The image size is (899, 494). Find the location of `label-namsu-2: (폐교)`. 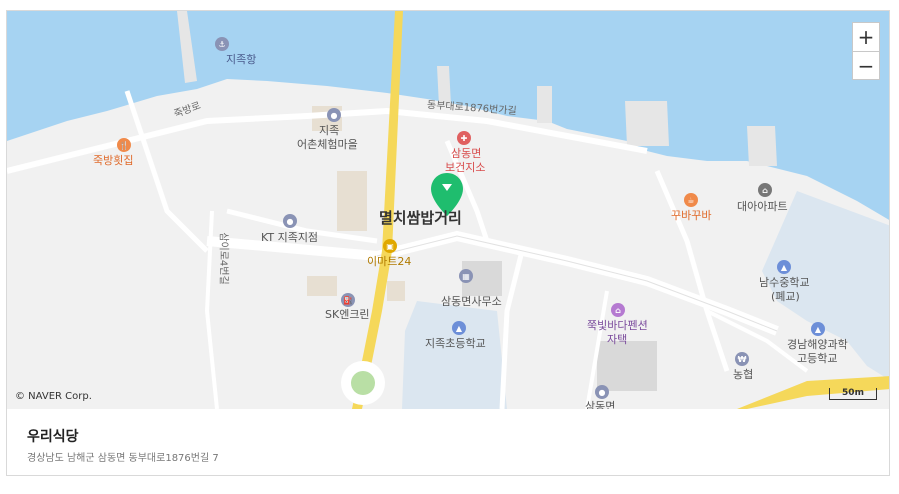

label-namsu-2: (폐교) is located at coordinates (785, 296).